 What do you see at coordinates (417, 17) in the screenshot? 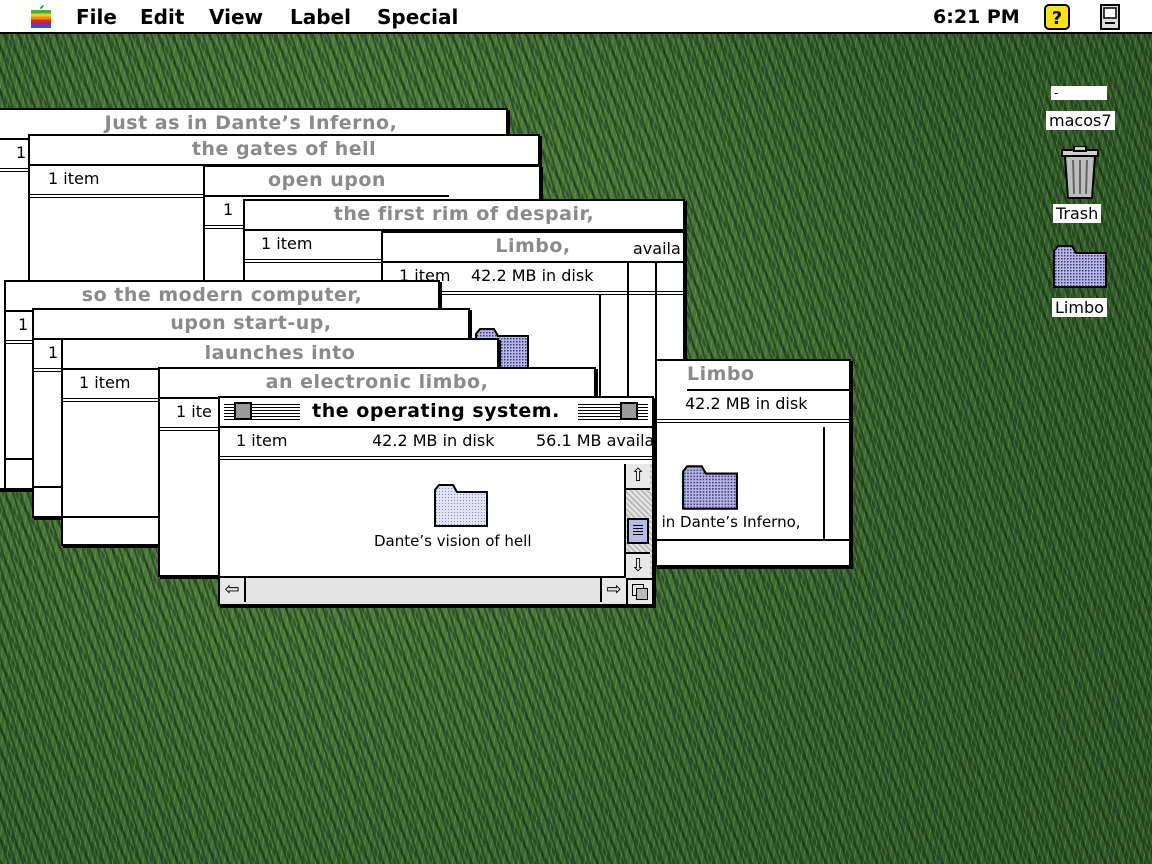
I see `menu-special: Special` at bounding box center [417, 17].